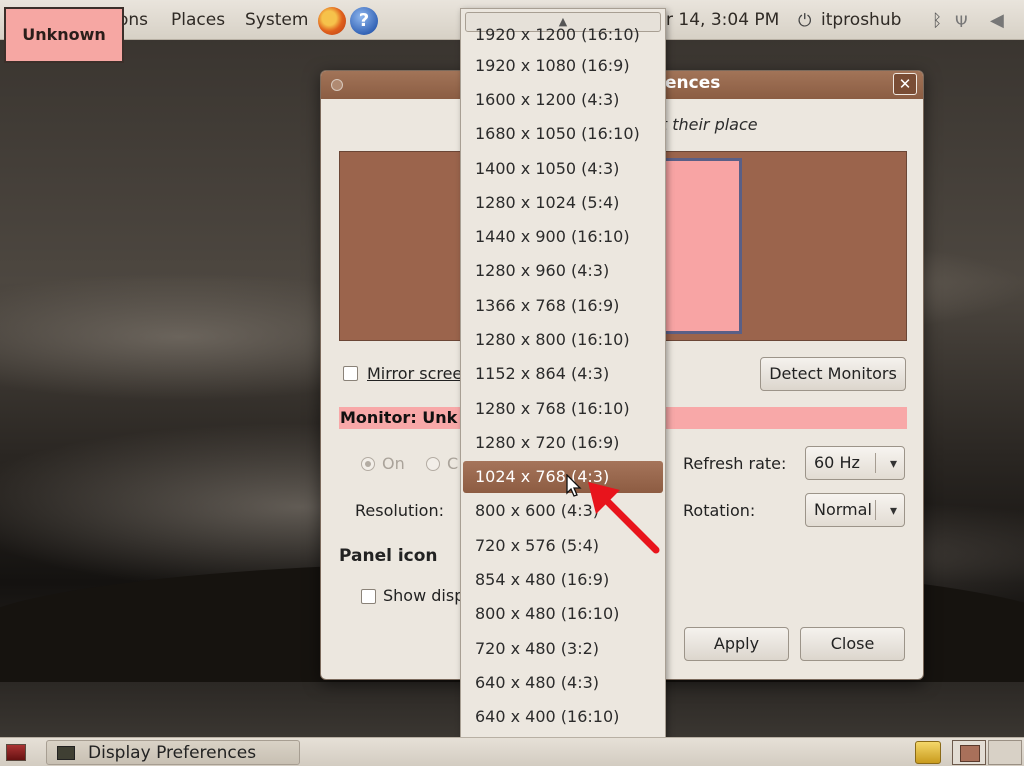 This screenshot has width=1024, height=766. Describe the element at coordinates (399, 417) in the screenshot. I see `monitor-heading: Monitor: Unk` at that location.